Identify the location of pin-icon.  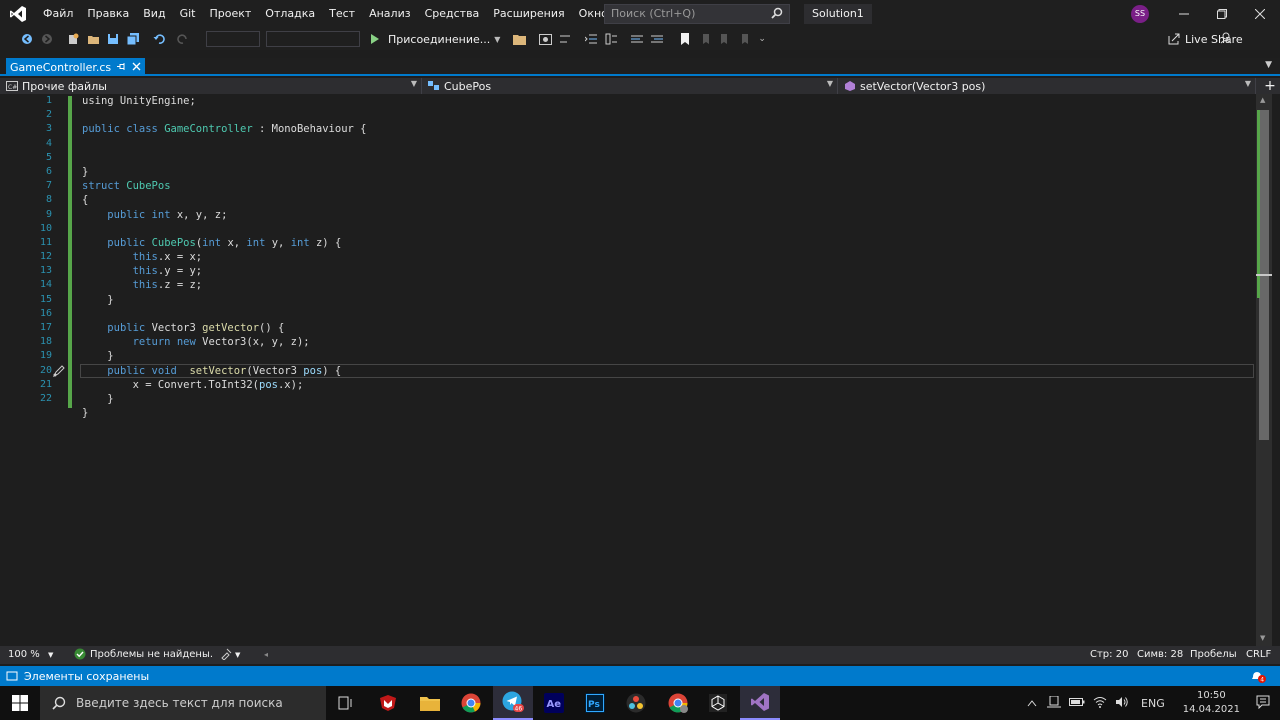
(121, 67).